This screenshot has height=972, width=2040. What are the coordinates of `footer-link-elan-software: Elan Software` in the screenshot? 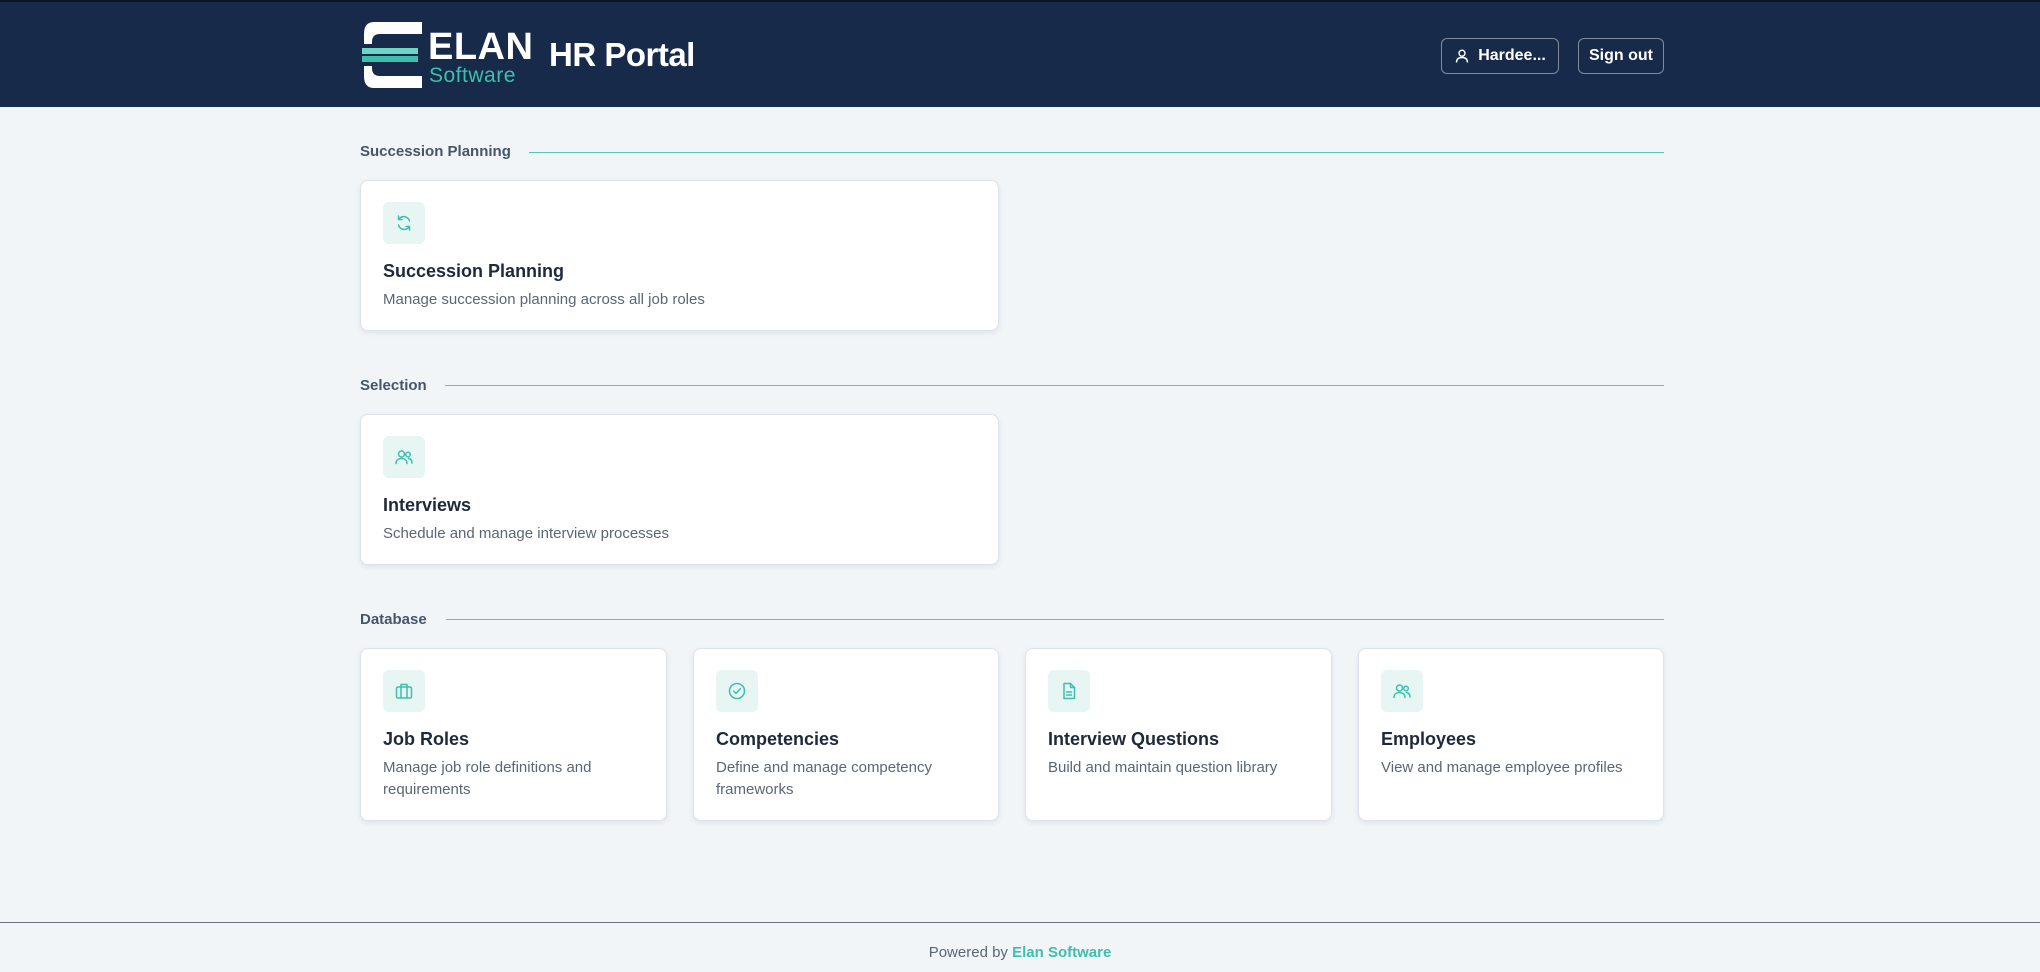 It's located at (1061, 952).